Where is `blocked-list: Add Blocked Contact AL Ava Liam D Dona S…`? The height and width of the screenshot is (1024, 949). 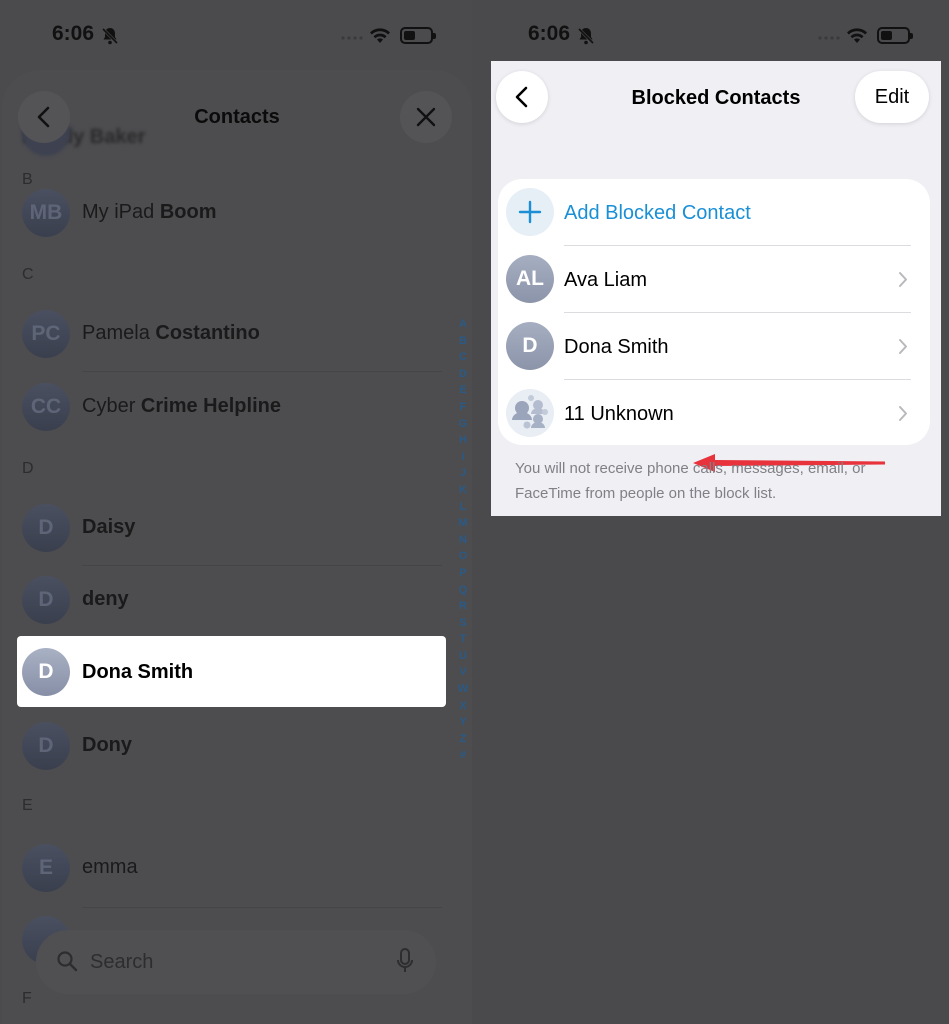
blocked-list: Add Blocked Contact AL Ava Liam D Dona S… is located at coordinates (714, 325).